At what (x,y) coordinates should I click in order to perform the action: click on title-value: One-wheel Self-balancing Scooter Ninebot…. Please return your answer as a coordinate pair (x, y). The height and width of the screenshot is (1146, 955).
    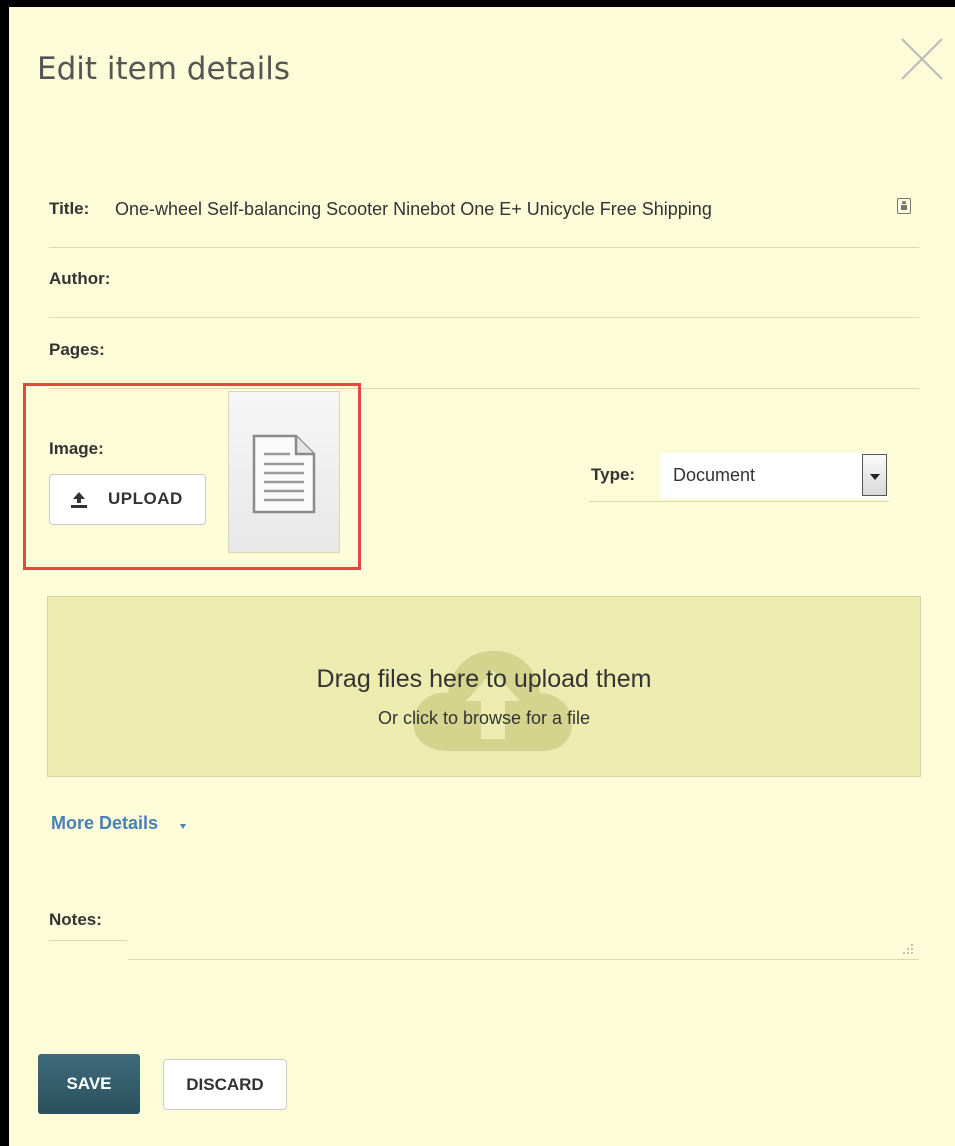
    Looking at the image, I should click on (413, 209).